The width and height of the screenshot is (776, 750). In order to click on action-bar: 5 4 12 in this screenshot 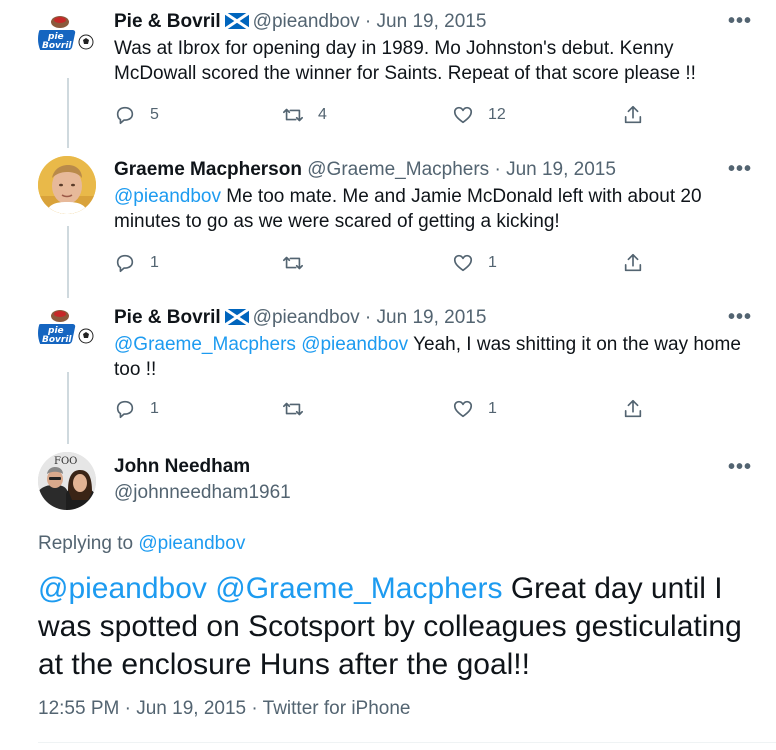, I will do `click(394, 115)`.